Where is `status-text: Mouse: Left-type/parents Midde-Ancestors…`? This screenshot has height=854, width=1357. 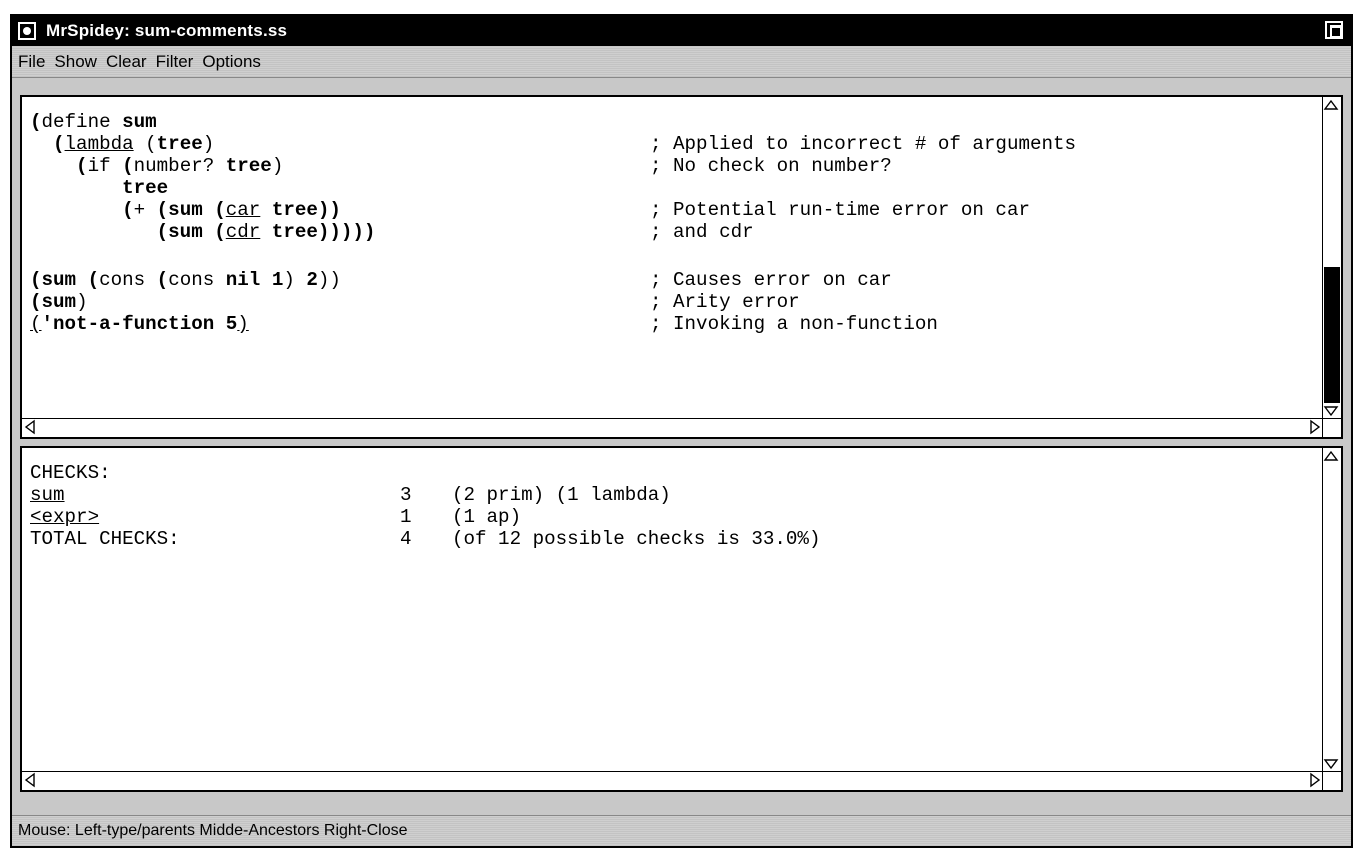
status-text: Mouse: Left-type/parents Midde-Ancestors… is located at coordinates (213, 830).